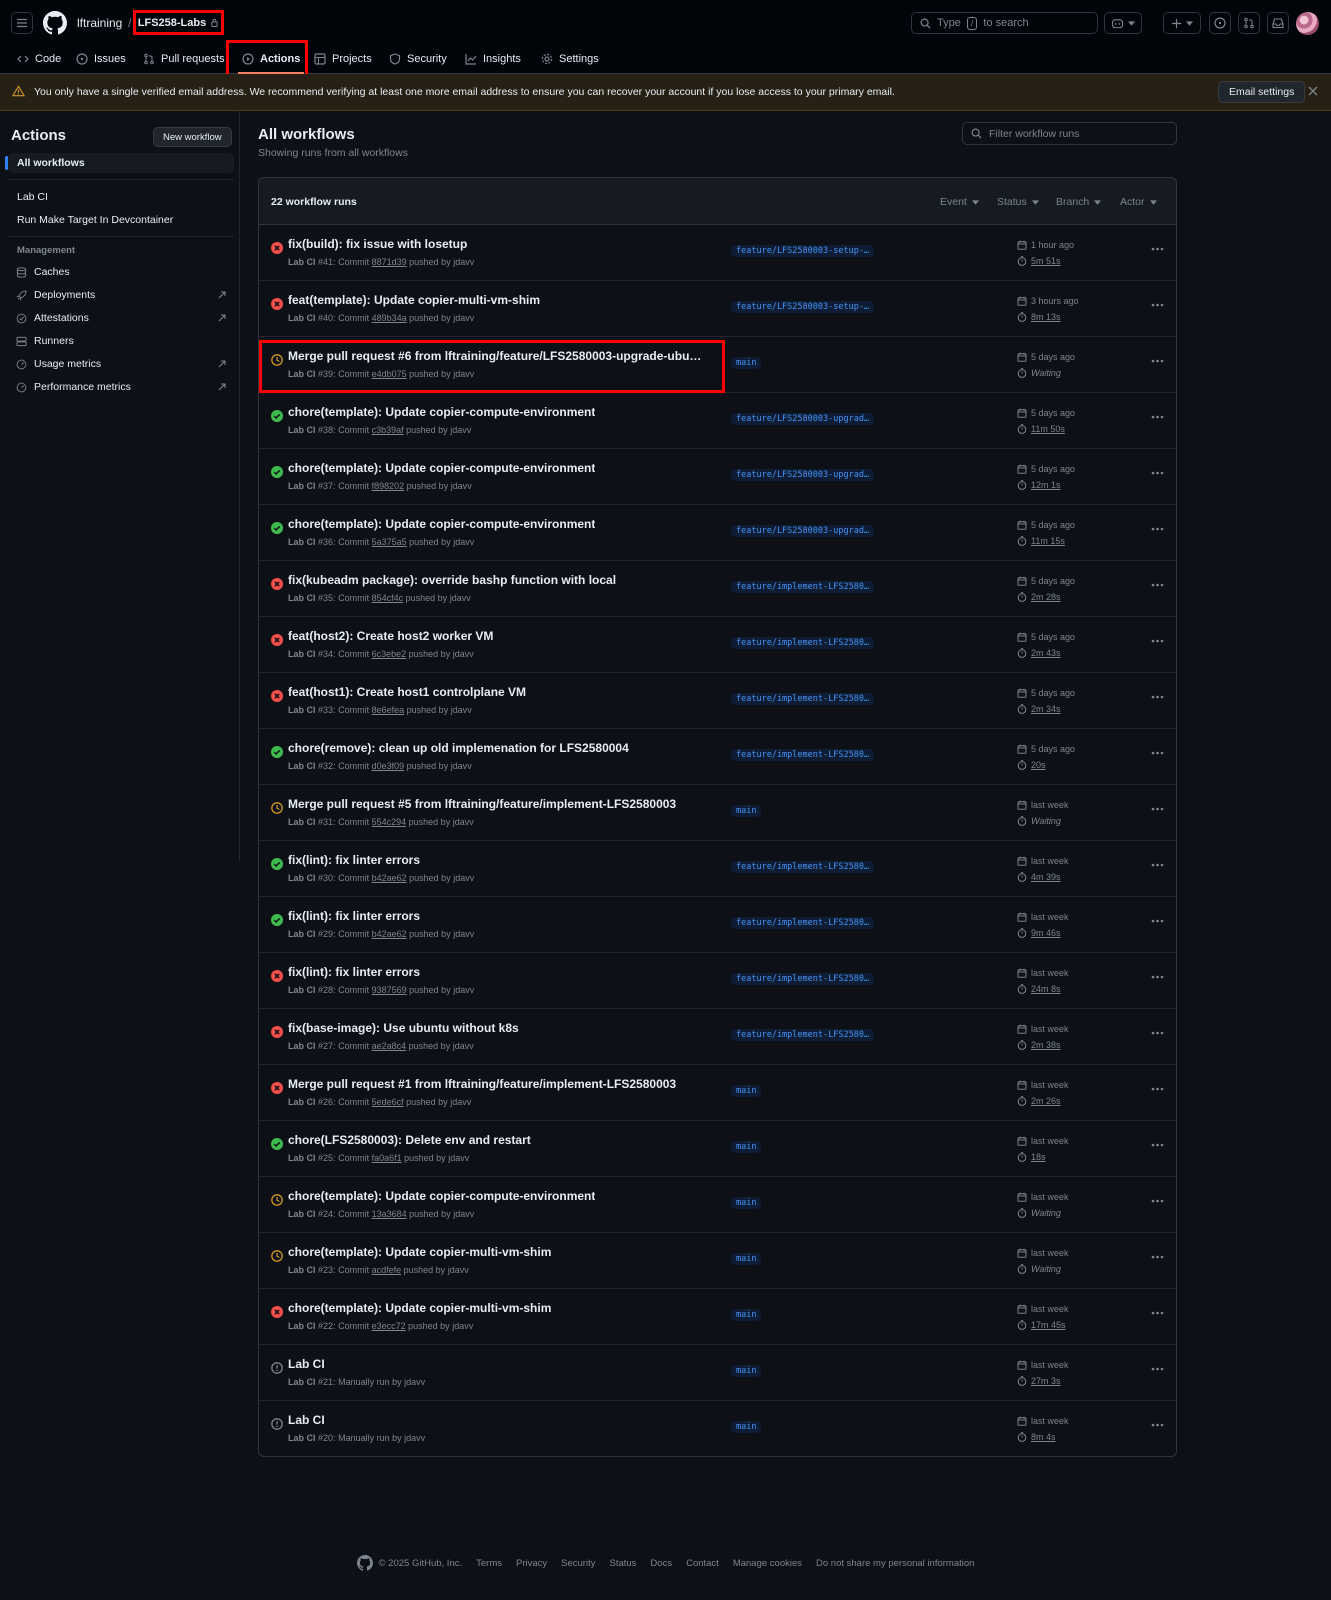 The height and width of the screenshot is (1600, 1331). I want to click on new-workflow-button: New workflow, so click(192, 137).